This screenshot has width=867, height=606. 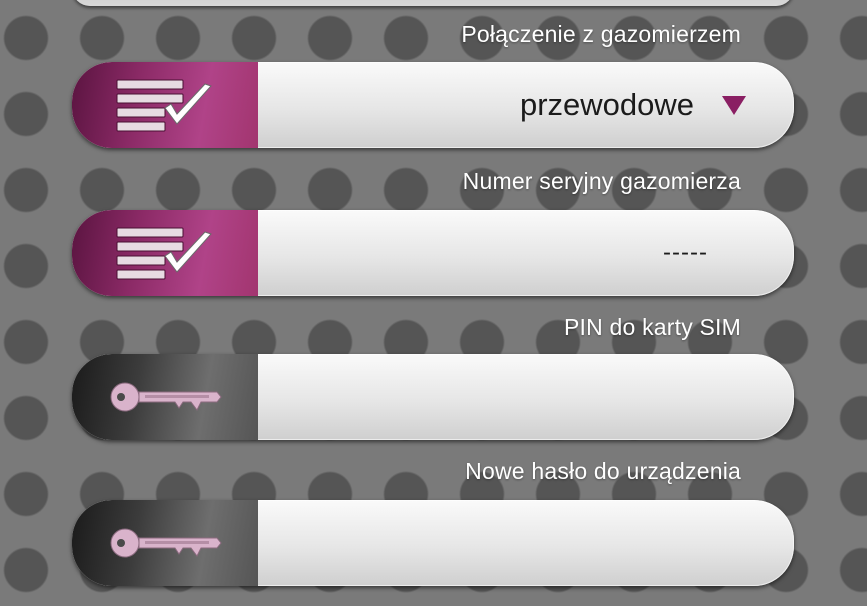 I want to click on connection-icon-area, so click(x=165, y=105).